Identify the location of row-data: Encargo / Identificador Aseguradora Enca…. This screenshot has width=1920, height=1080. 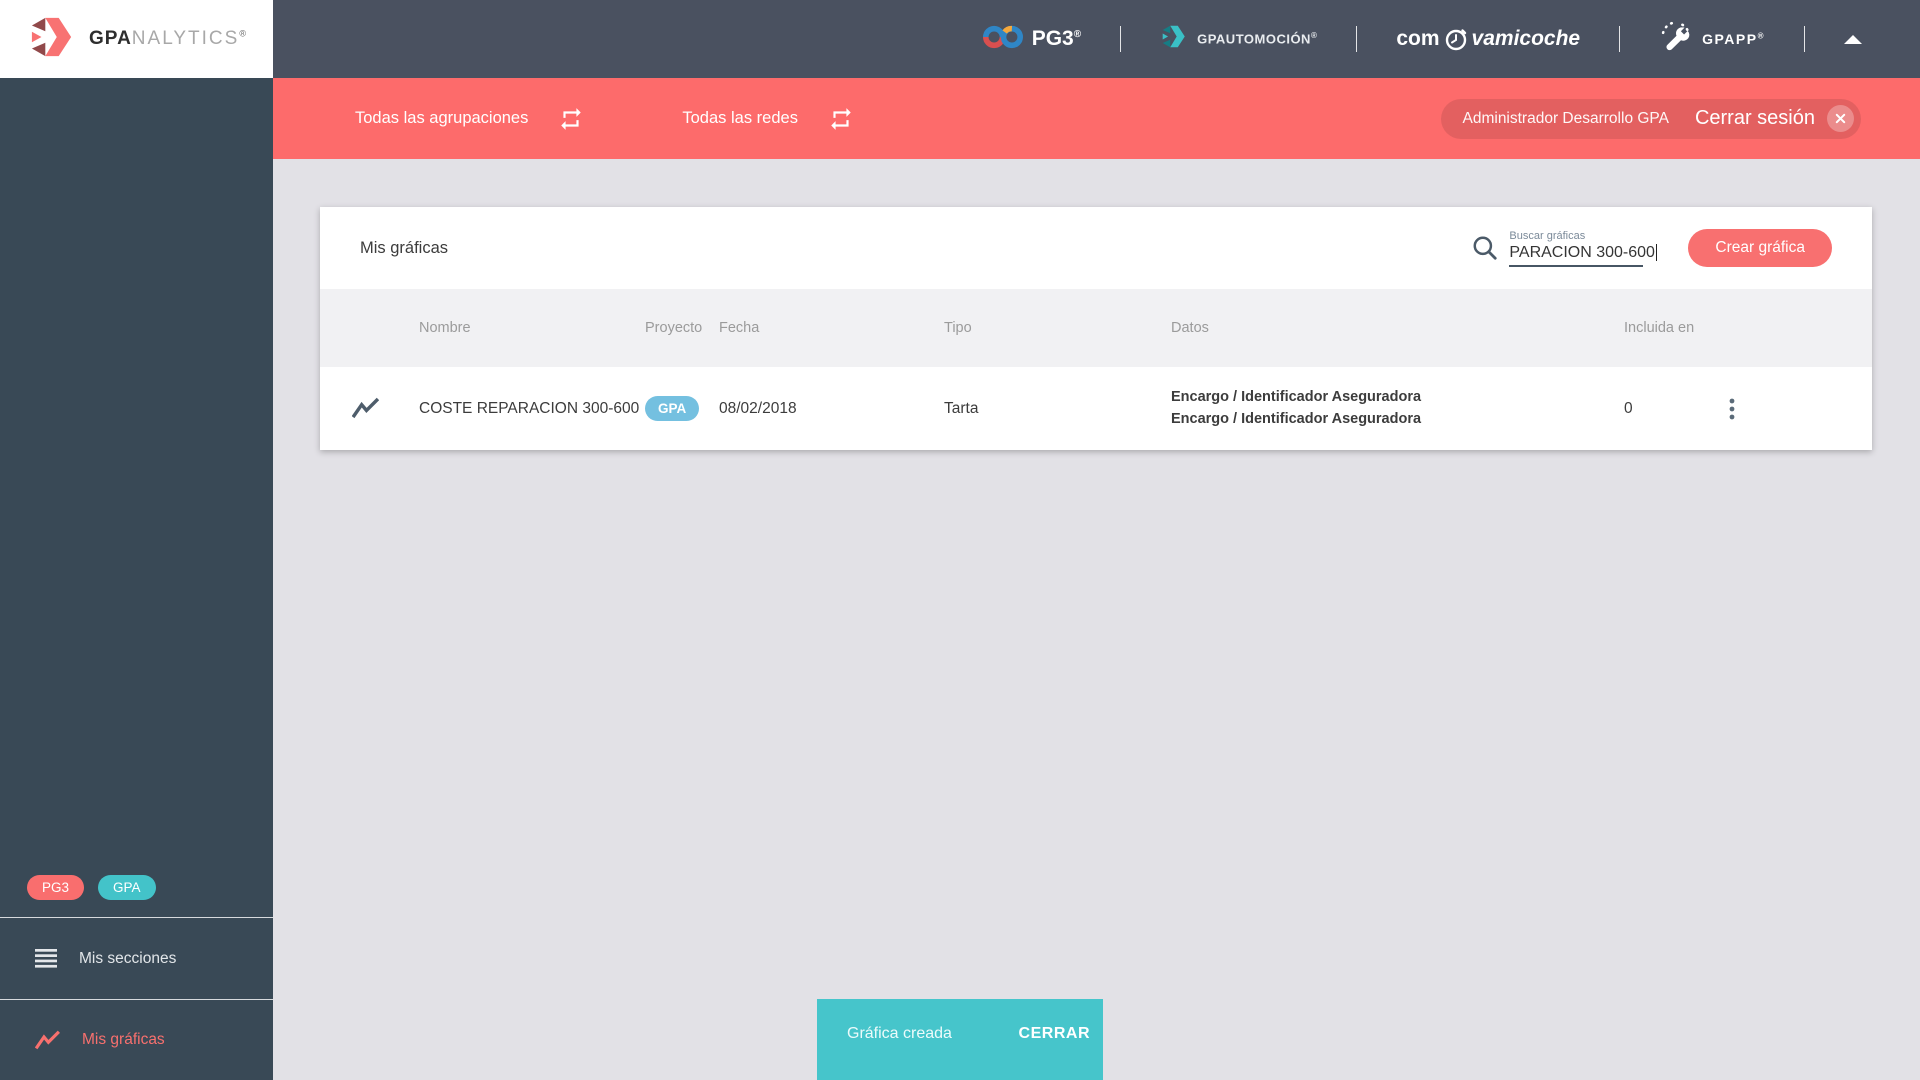
(1393, 408).